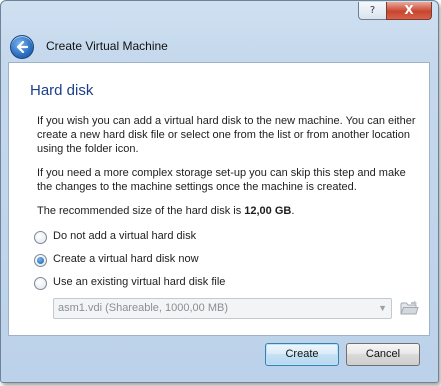 Image resolution: width=441 pixels, height=386 pixels. I want to click on recommended-size-suffix: ., so click(293, 211).